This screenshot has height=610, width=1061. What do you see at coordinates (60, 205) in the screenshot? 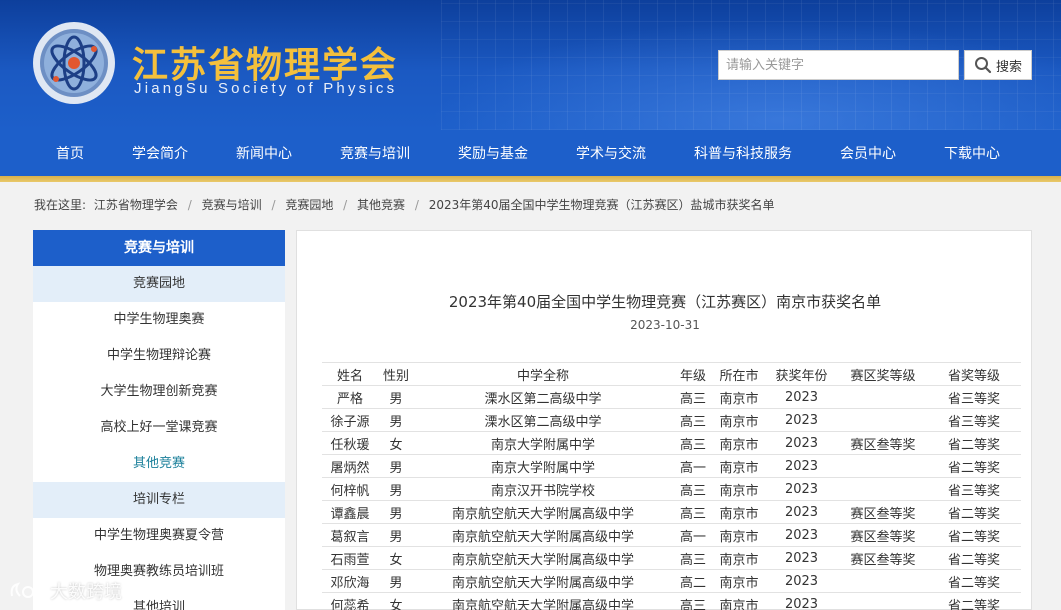
I see `breadcrumb-prefix: 我在这里:` at bounding box center [60, 205].